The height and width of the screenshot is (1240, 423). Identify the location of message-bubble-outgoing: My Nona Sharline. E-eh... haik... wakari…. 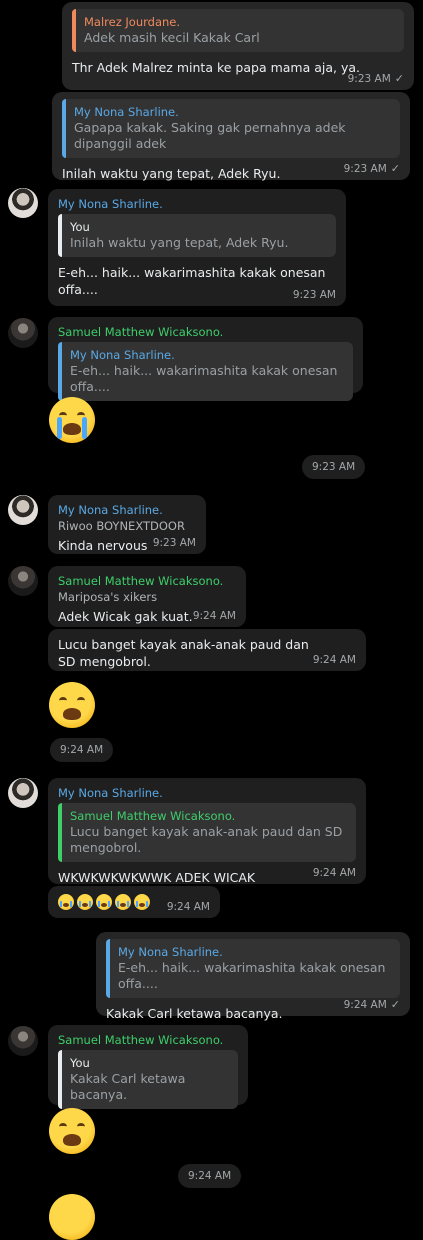
(253, 976).